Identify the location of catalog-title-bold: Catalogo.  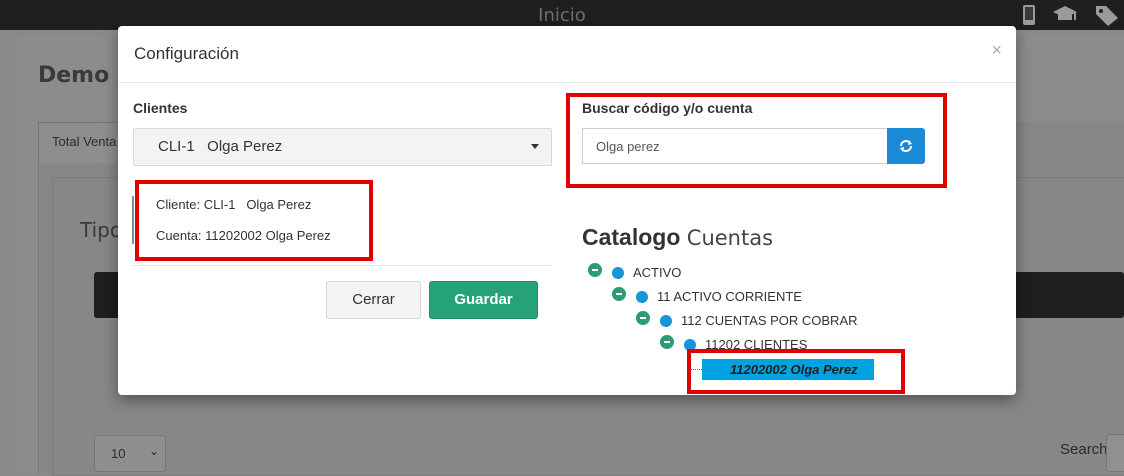
(631, 237).